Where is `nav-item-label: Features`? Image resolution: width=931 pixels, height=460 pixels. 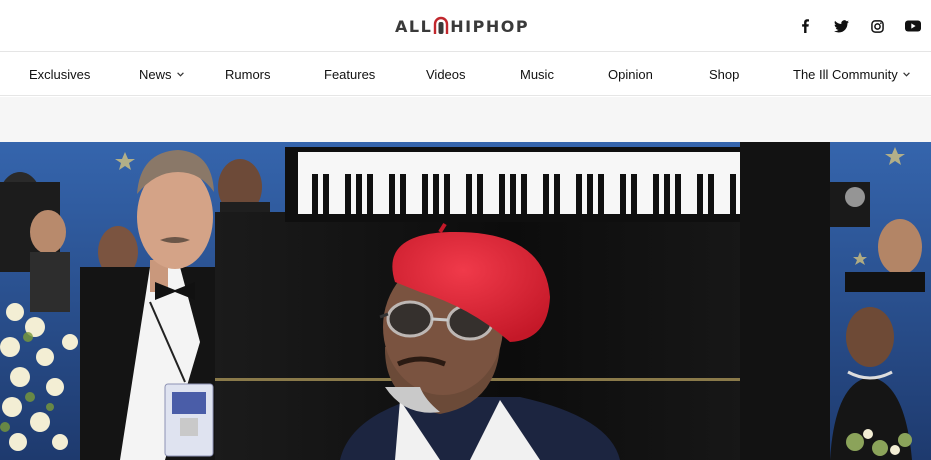
nav-item-label: Features is located at coordinates (350, 74).